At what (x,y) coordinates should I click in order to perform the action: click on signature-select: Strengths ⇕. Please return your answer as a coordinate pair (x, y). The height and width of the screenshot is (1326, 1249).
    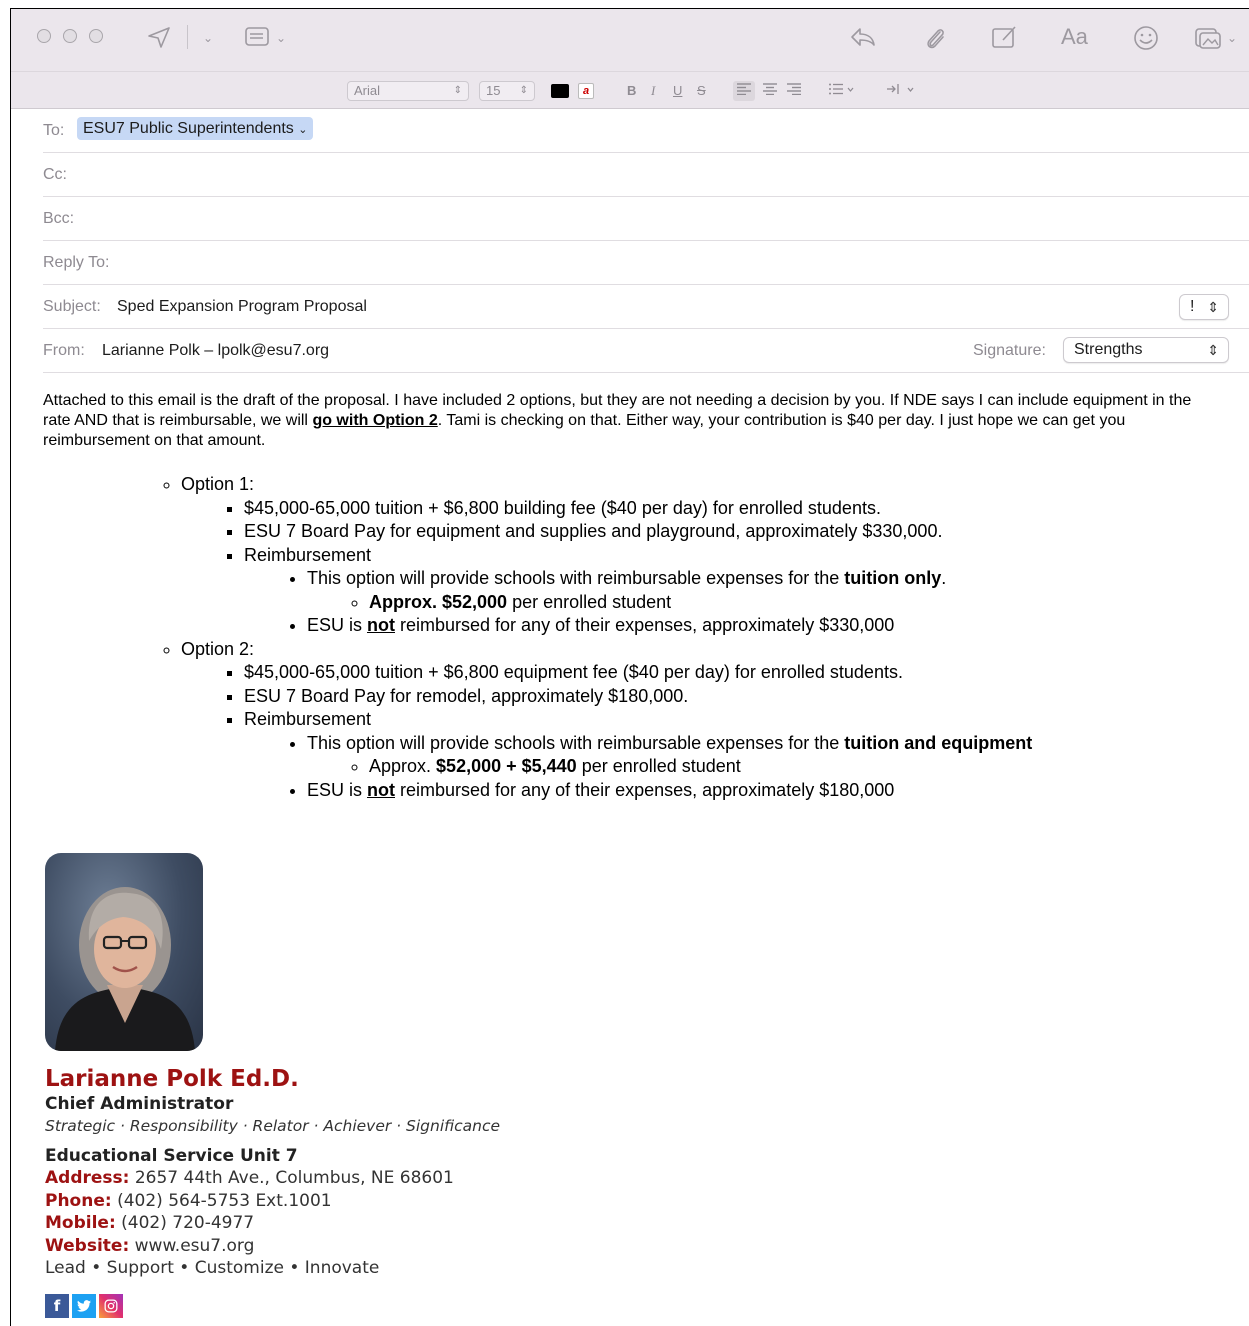
    Looking at the image, I should click on (1146, 350).